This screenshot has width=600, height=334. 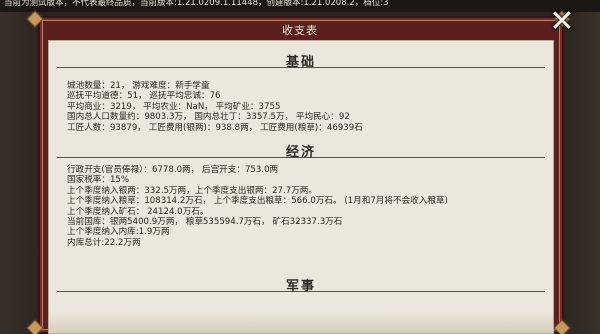 I want to click on stat-line: 上个季度纳入银两：332.5万两，上个季度支出银两：27.7万两。, so click(x=192, y=190).